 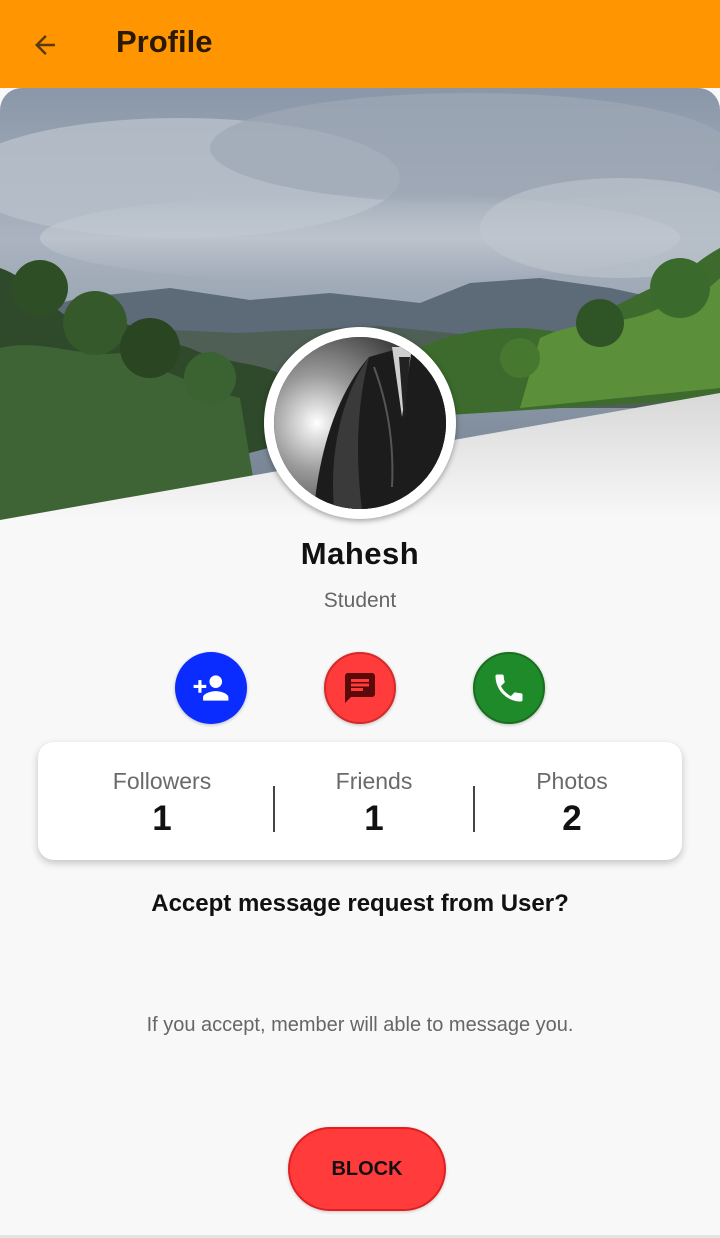 What do you see at coordinates (374, 781) in the screenshot?
I see `friends-label: Friends` at bounding box center [374, 781].